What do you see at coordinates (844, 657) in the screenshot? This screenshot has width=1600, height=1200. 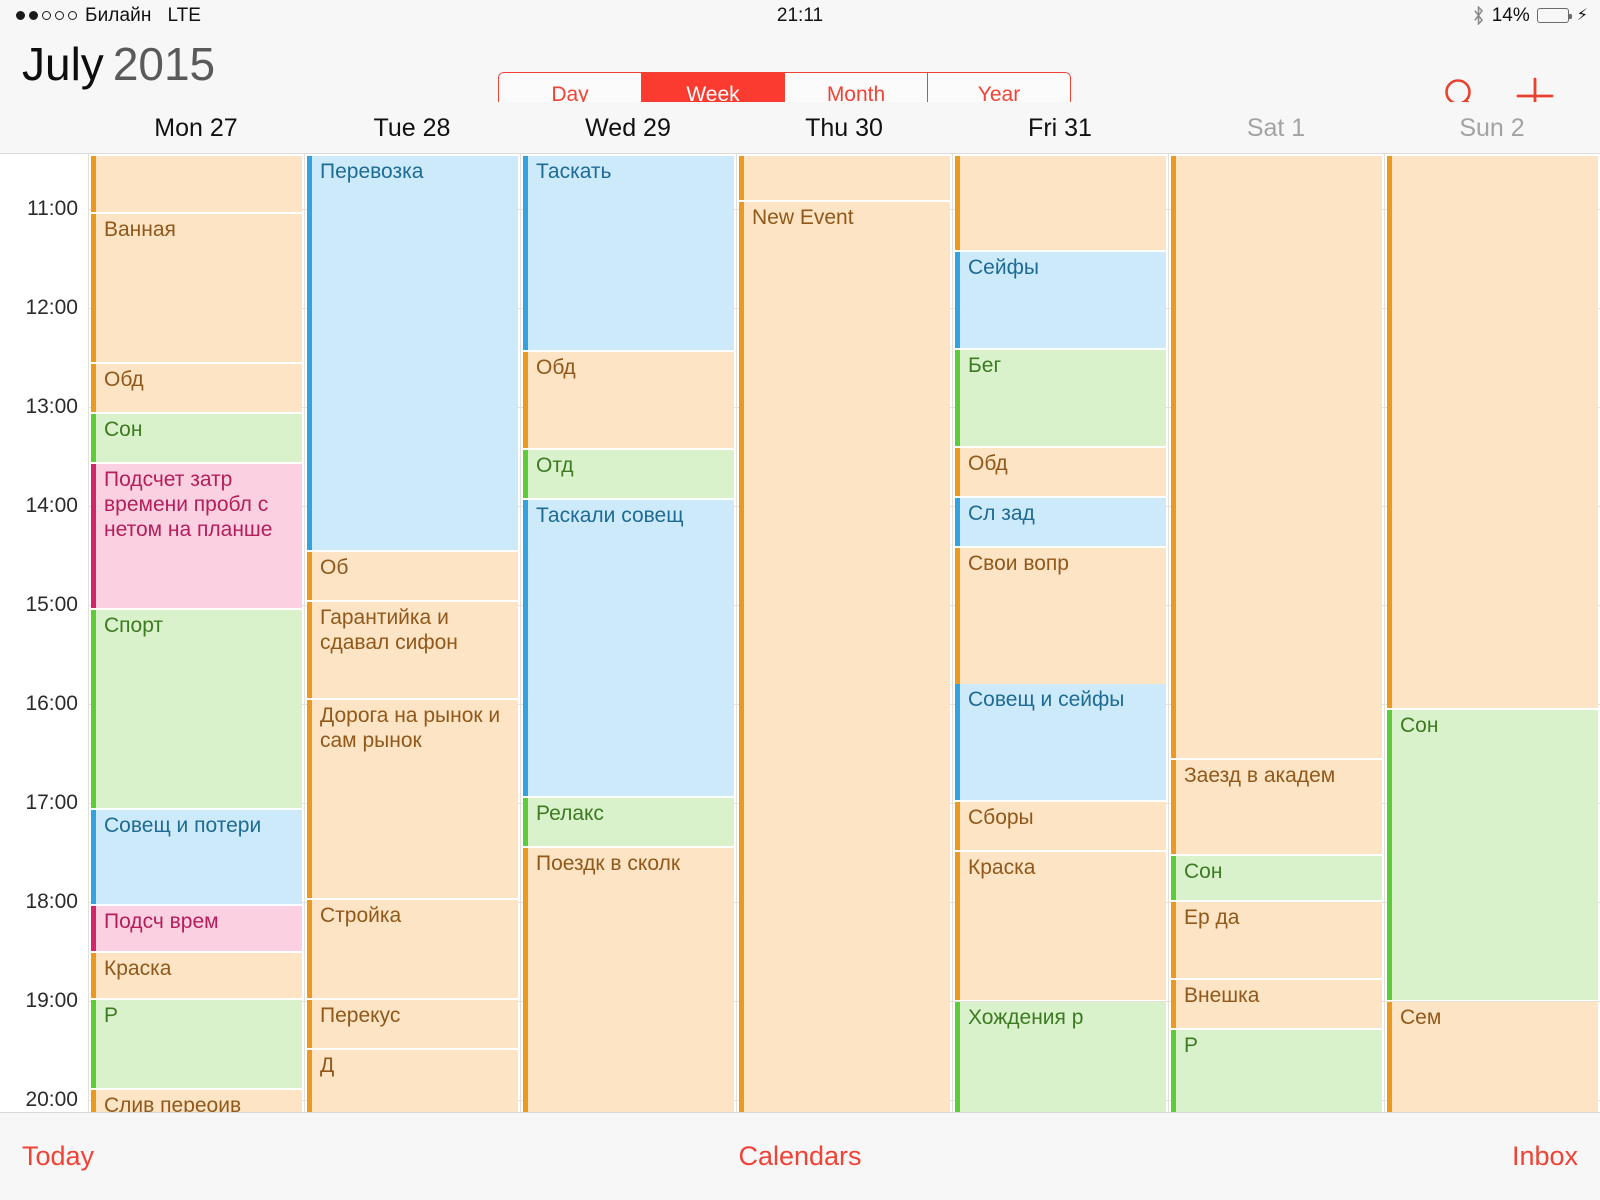 I see `calendar-event: New Event` at bounding box center [844, 657].